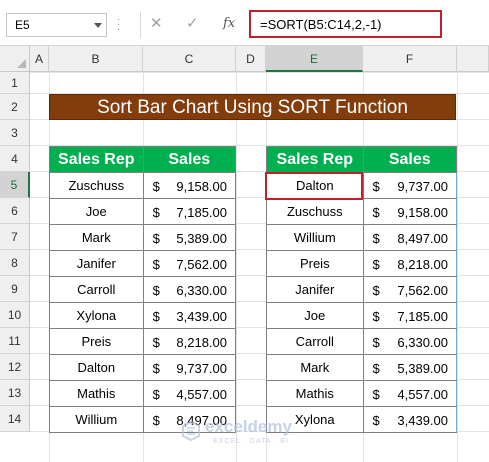 This screenshot has height=462, width=489. What do you see at coordinates (15, 367) in the screenshot?
I see `row-header-12: 12` at bounding box center [15, 367].